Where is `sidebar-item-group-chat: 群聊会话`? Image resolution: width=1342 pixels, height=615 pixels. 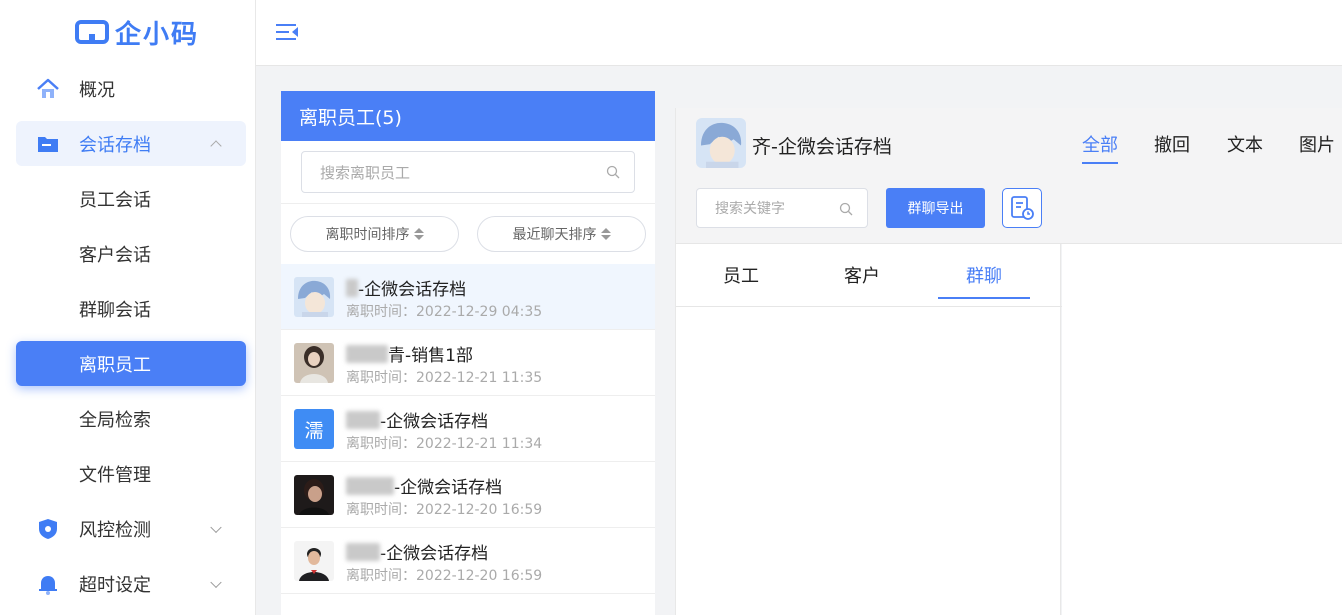 sidebar-item-group-chat: 群聊会话 is located at coordinates (131, 308).